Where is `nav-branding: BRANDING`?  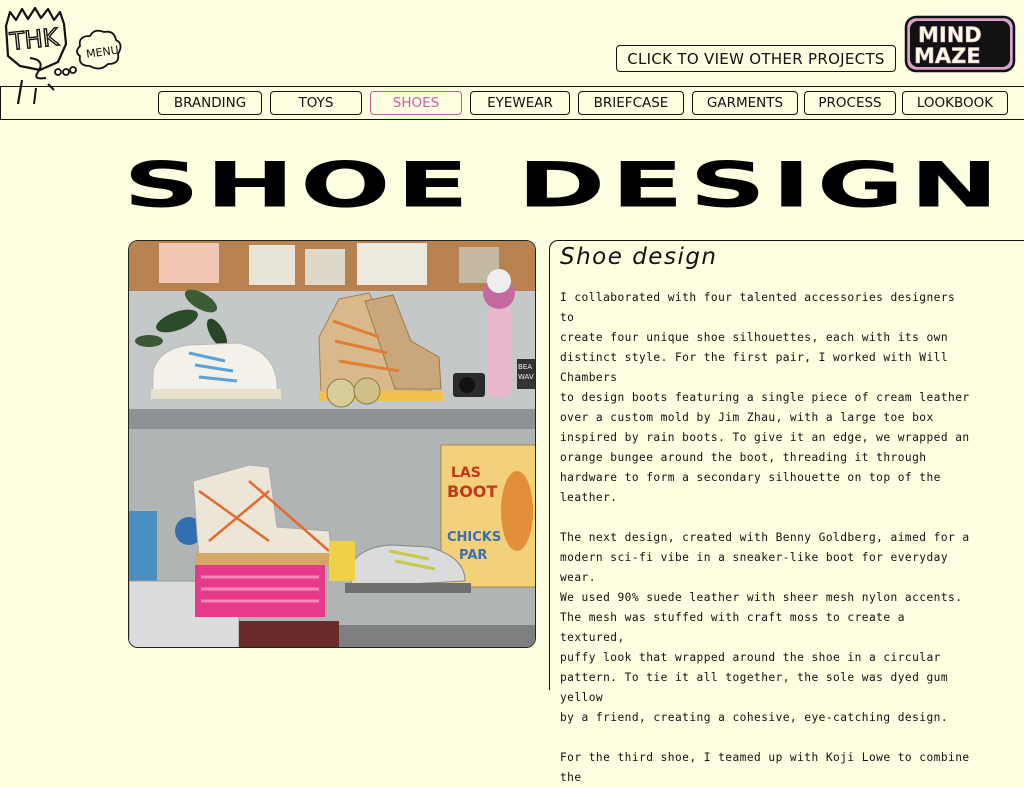
nav-branding: BRANDING is located at coordinates (210, 103).